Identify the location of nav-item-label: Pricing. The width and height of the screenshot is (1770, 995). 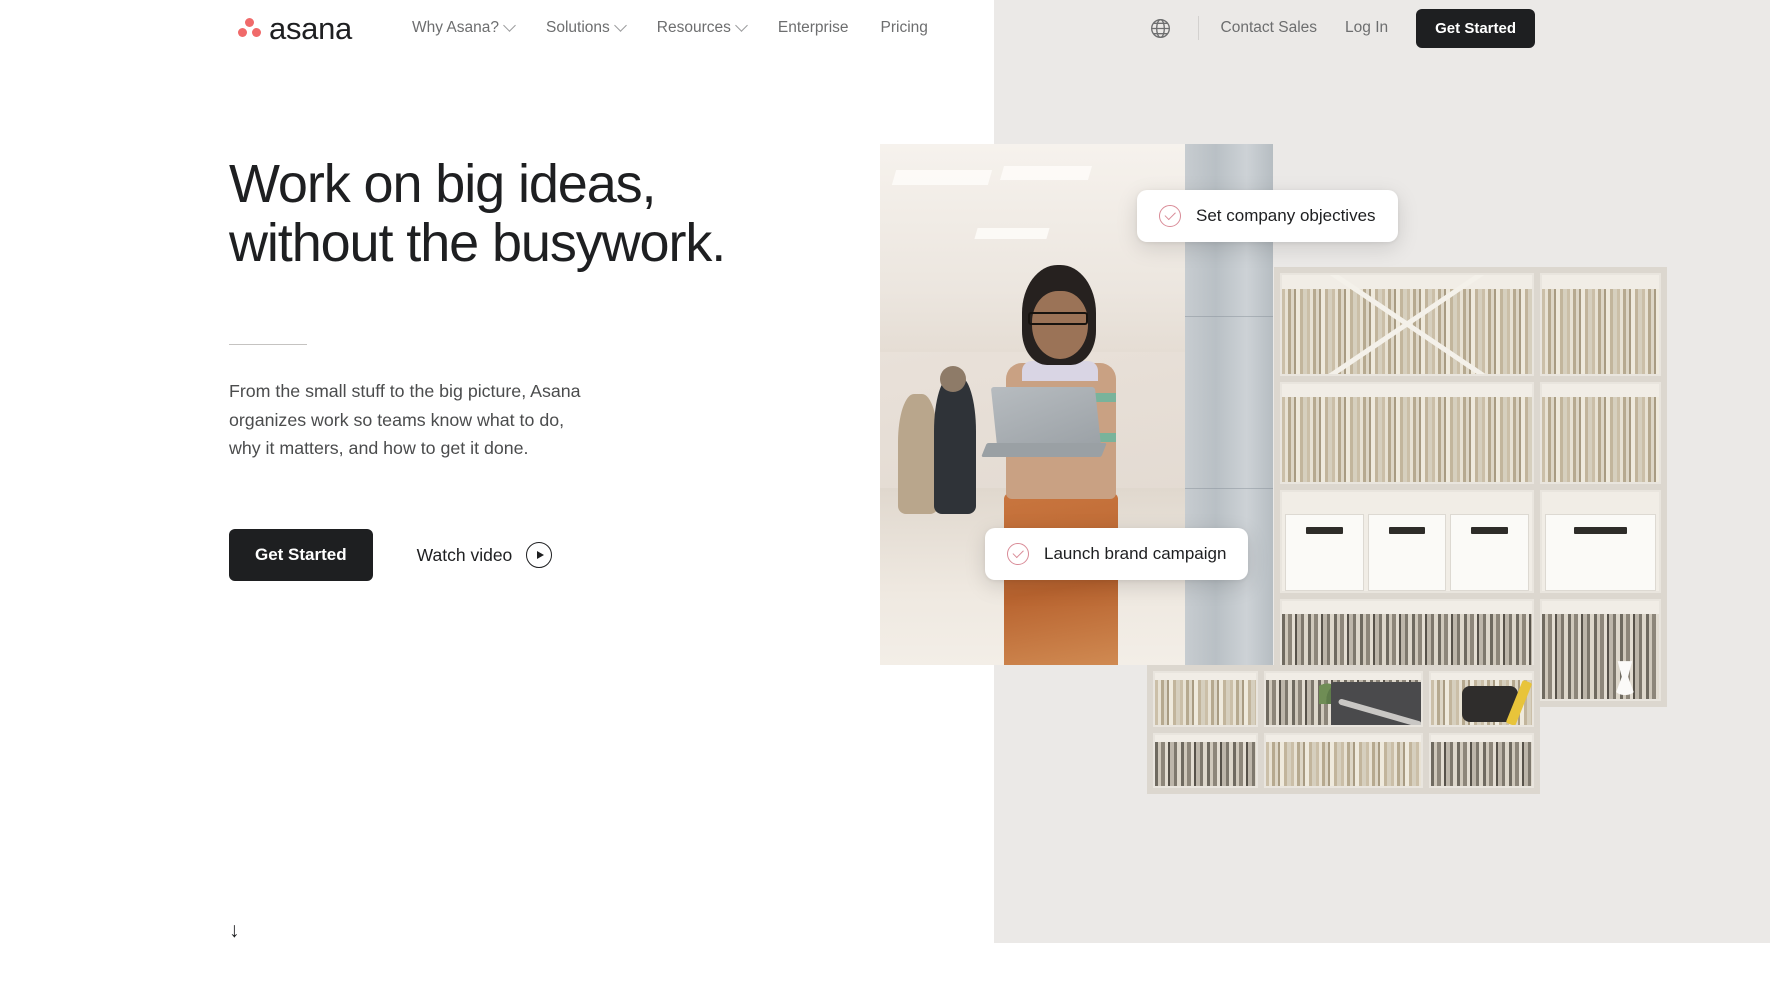
(904, 27).